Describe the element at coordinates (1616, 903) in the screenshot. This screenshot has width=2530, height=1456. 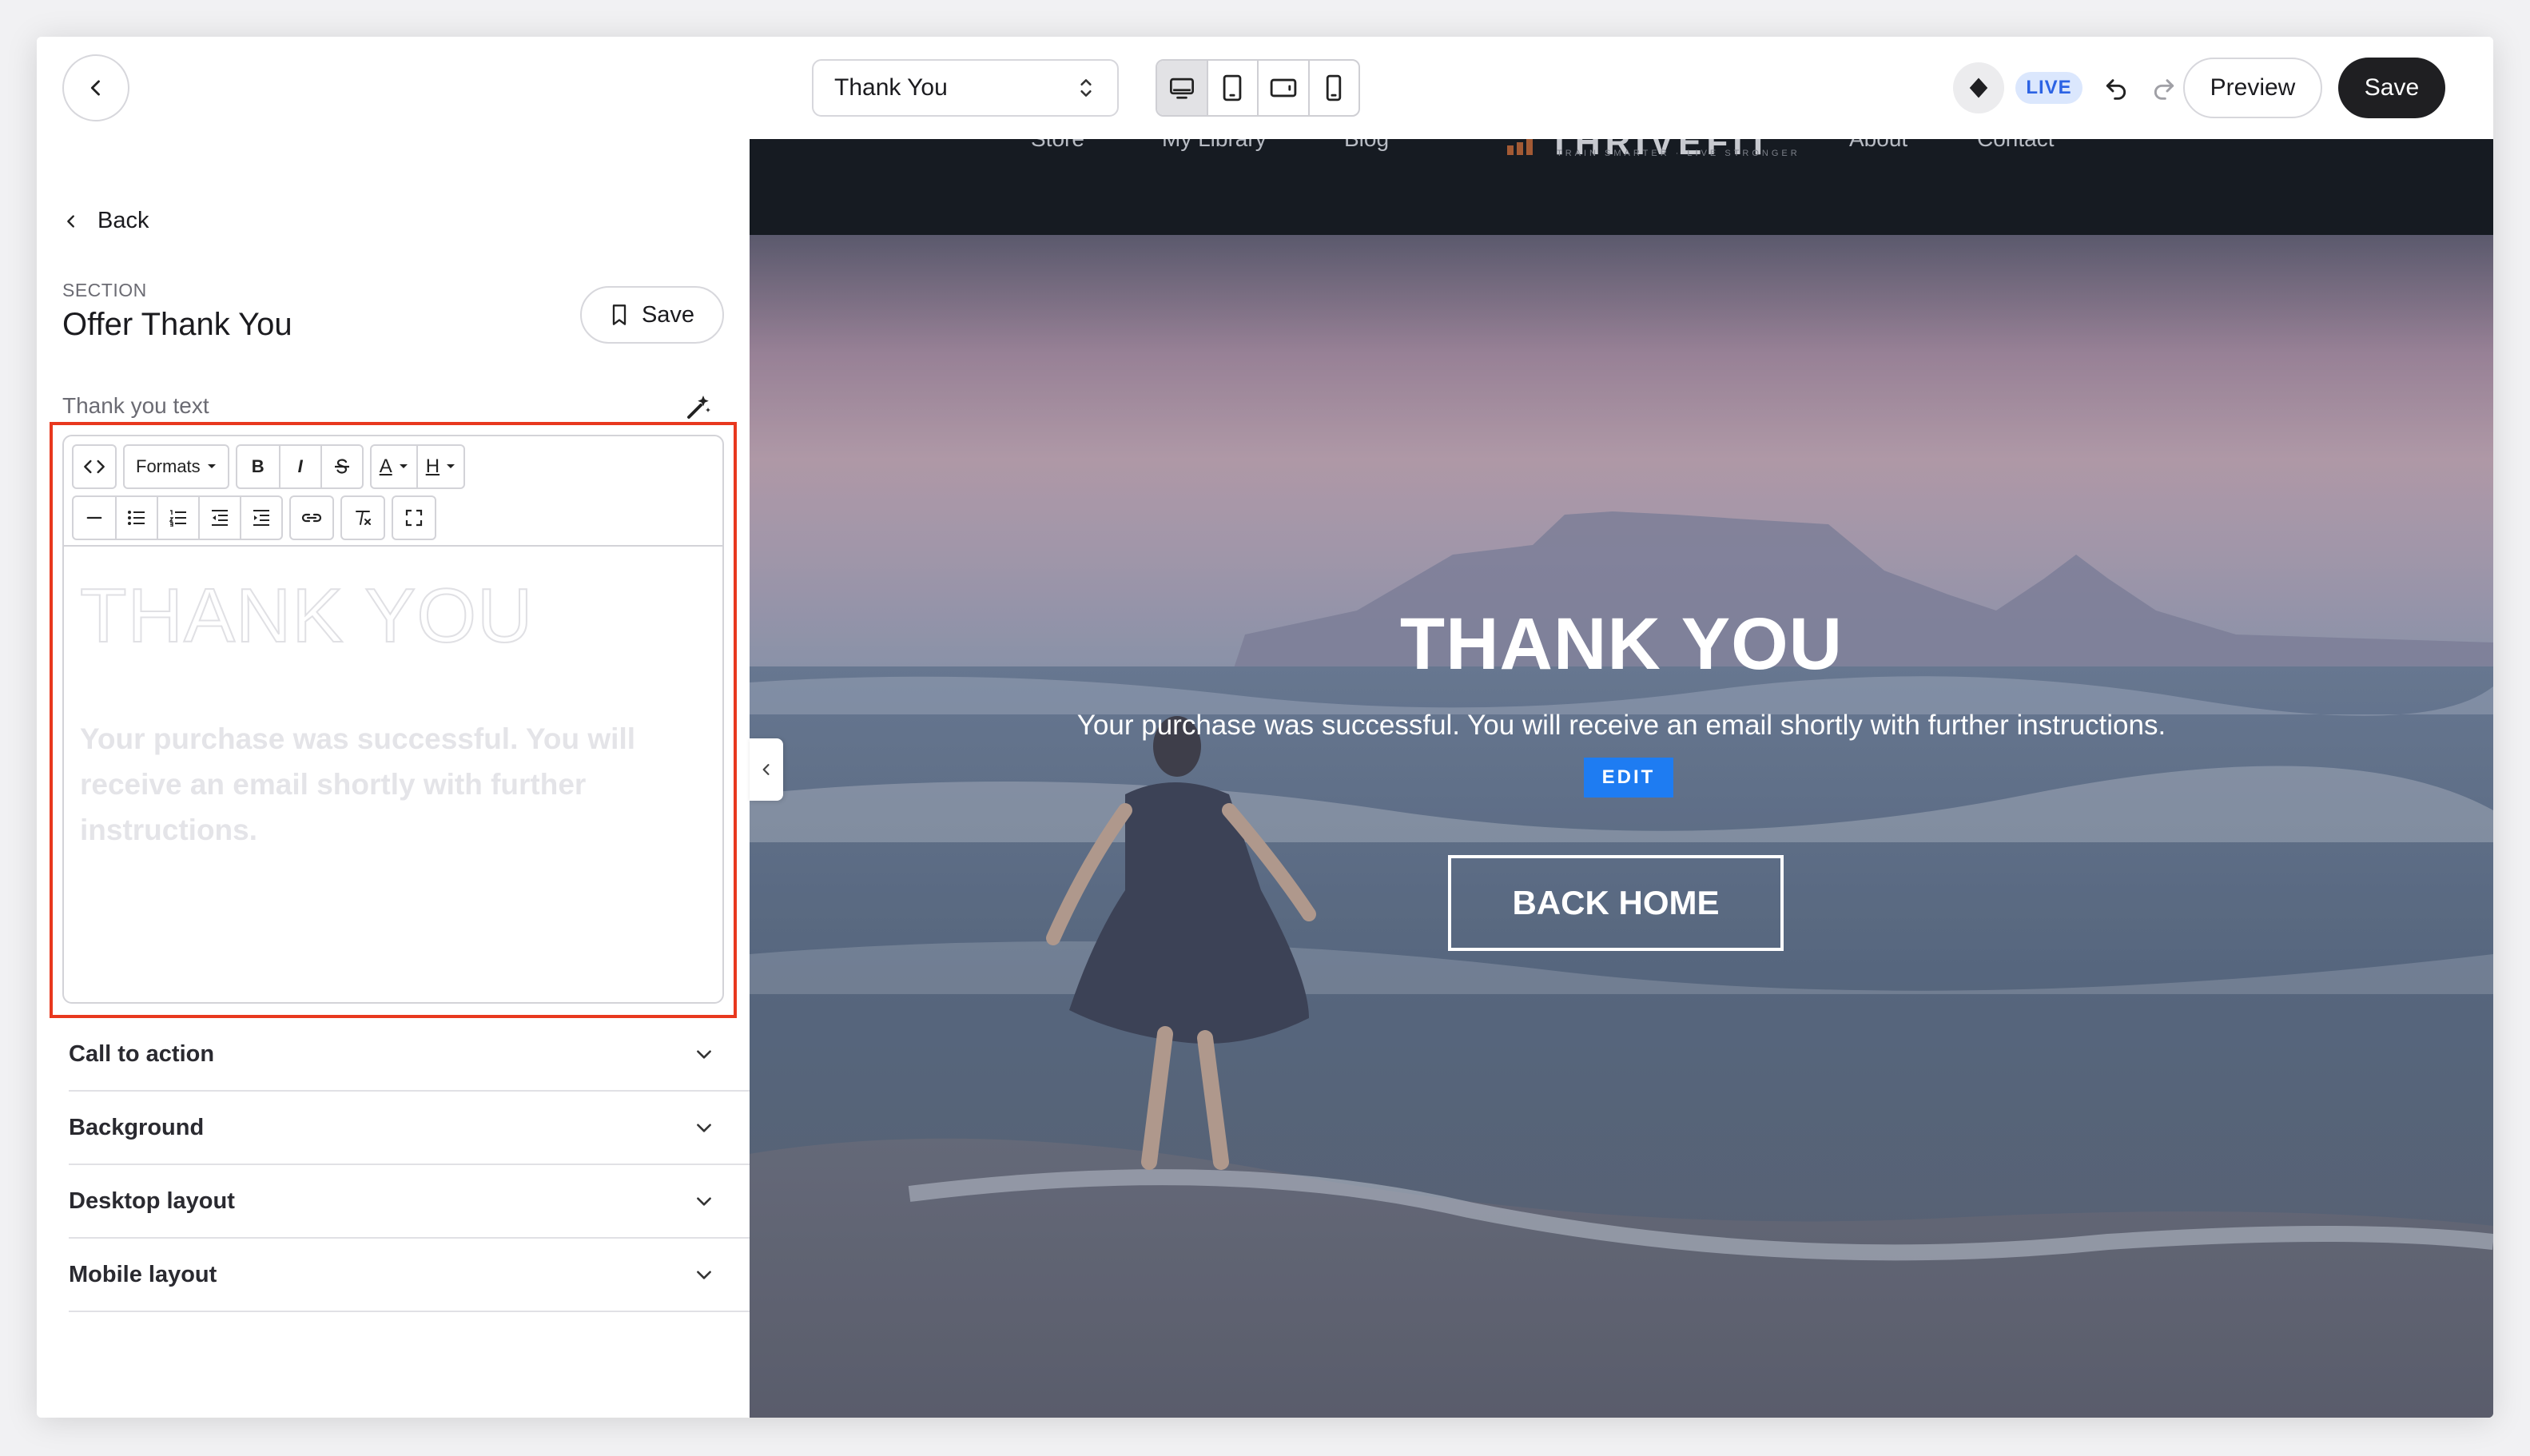
I see `back-home-button: BACK HOME` at that location.